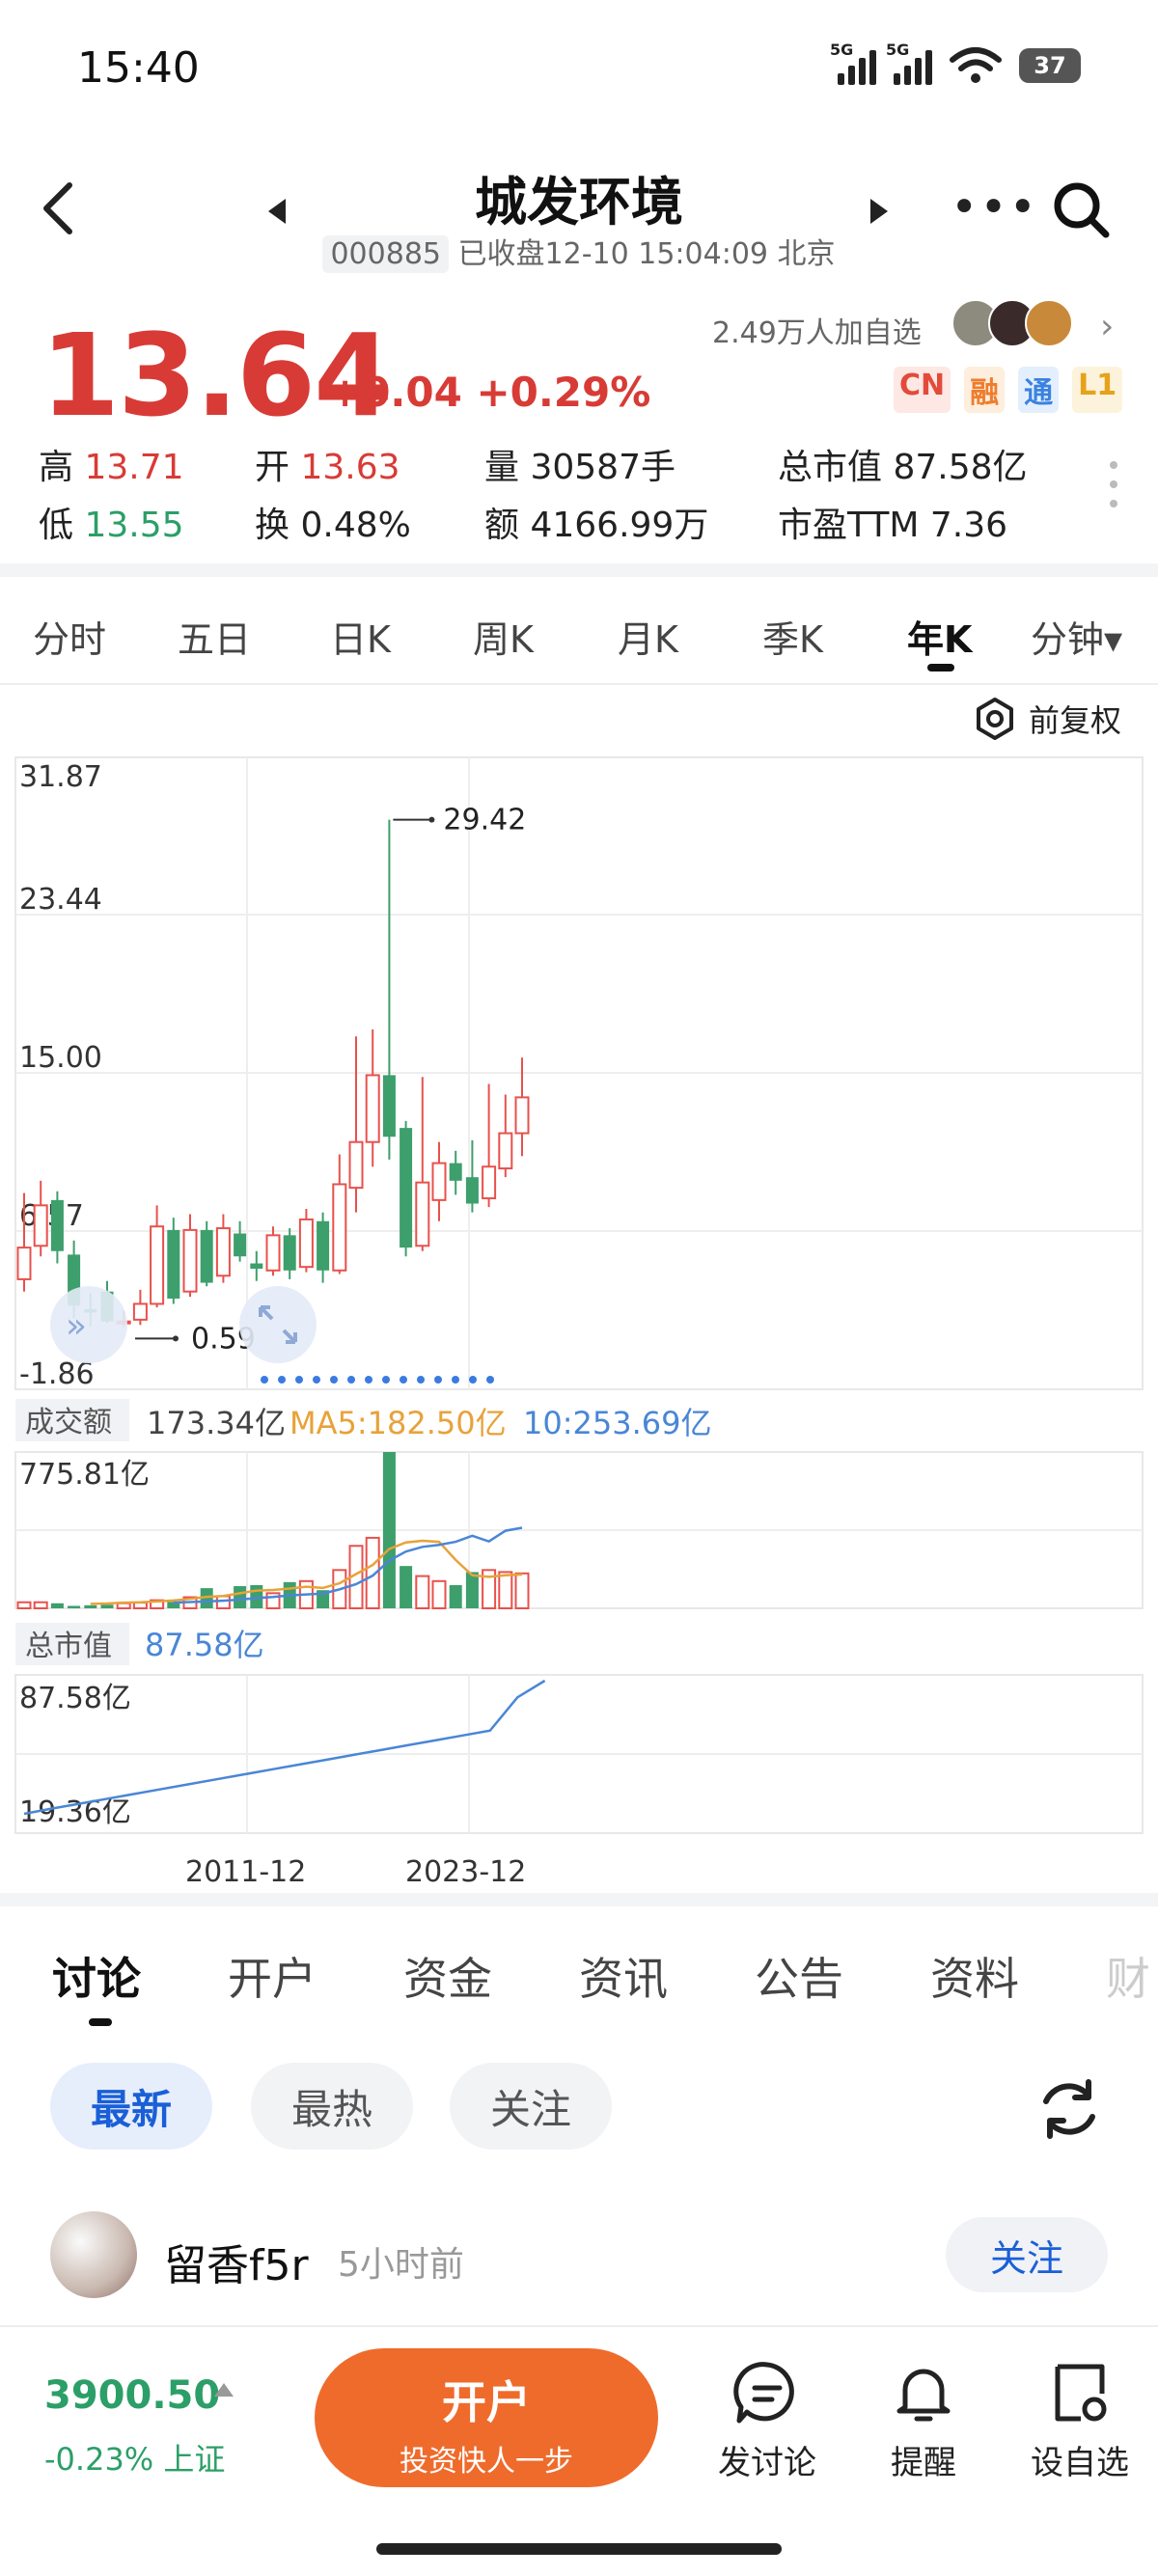 The height and width of the screenshot is (2576, 1158). I want to click on filter-hot: 最热, so click(332, 2106).